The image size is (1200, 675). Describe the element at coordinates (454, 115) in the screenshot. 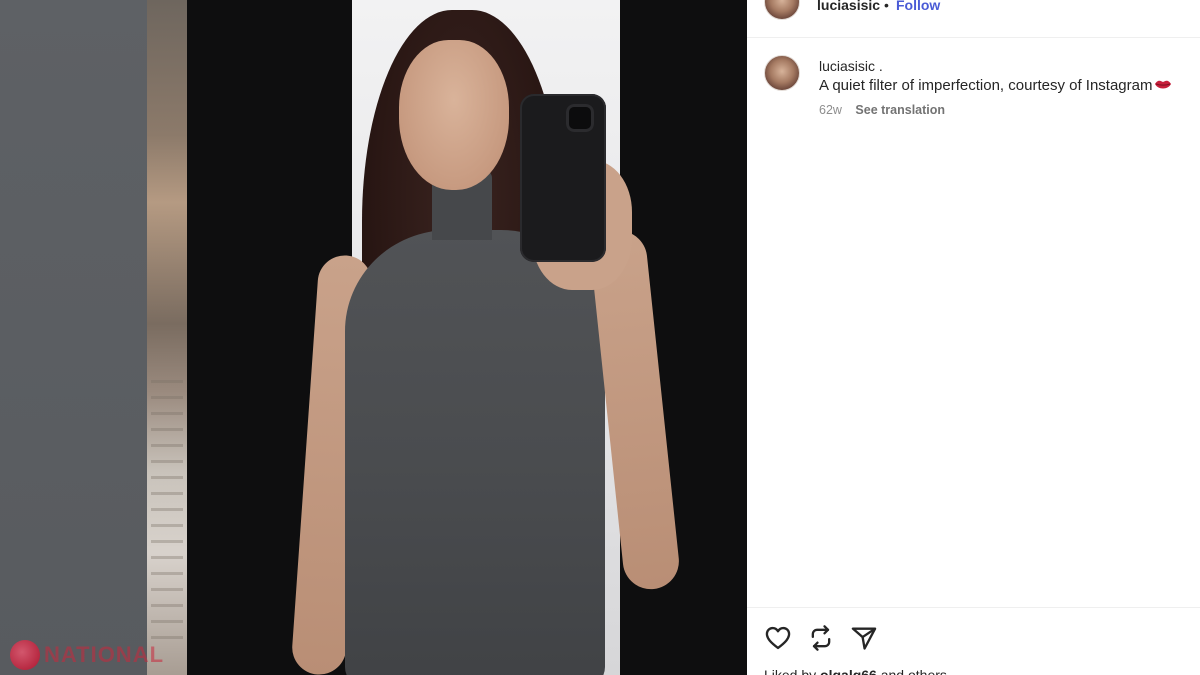

I see `photo-face` at that location.